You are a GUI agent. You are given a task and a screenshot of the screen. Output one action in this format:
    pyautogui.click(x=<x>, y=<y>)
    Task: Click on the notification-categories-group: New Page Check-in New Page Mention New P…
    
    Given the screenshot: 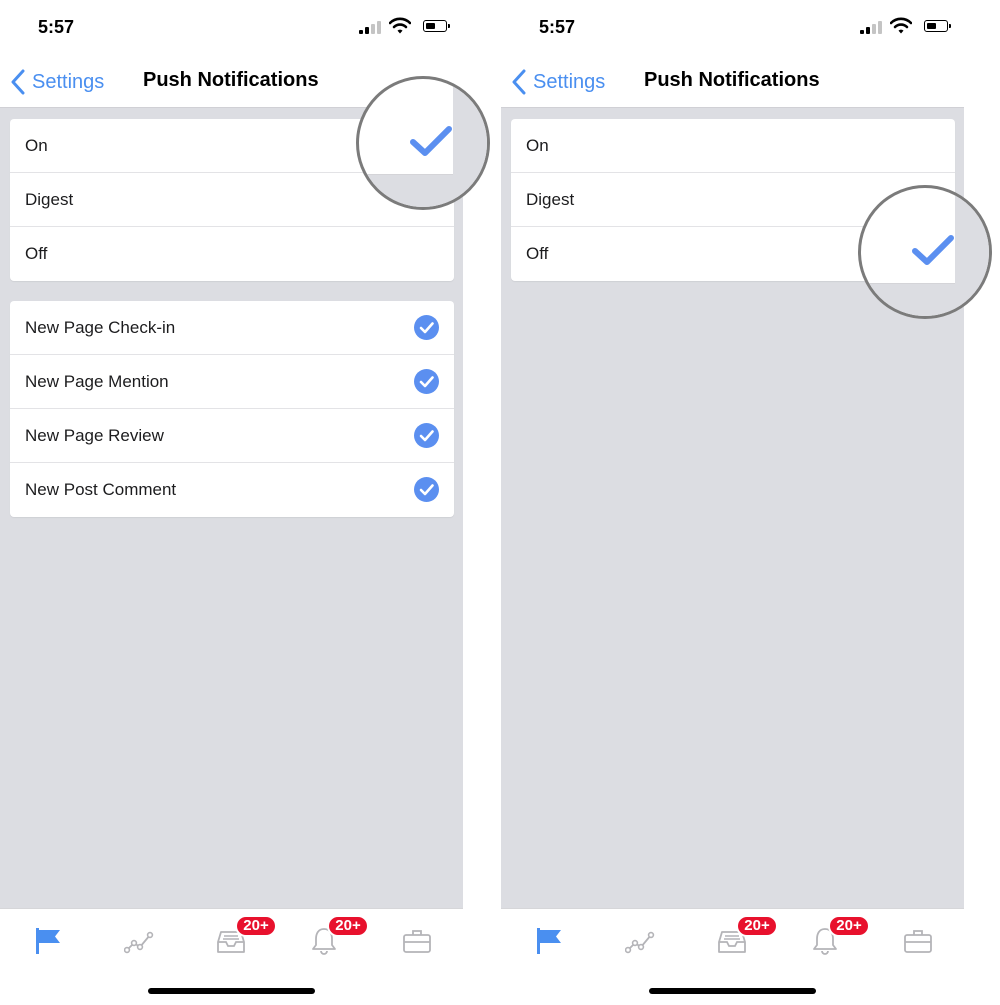 What is the action you would take?
    pyautogui.click(x=232, y=409)
    